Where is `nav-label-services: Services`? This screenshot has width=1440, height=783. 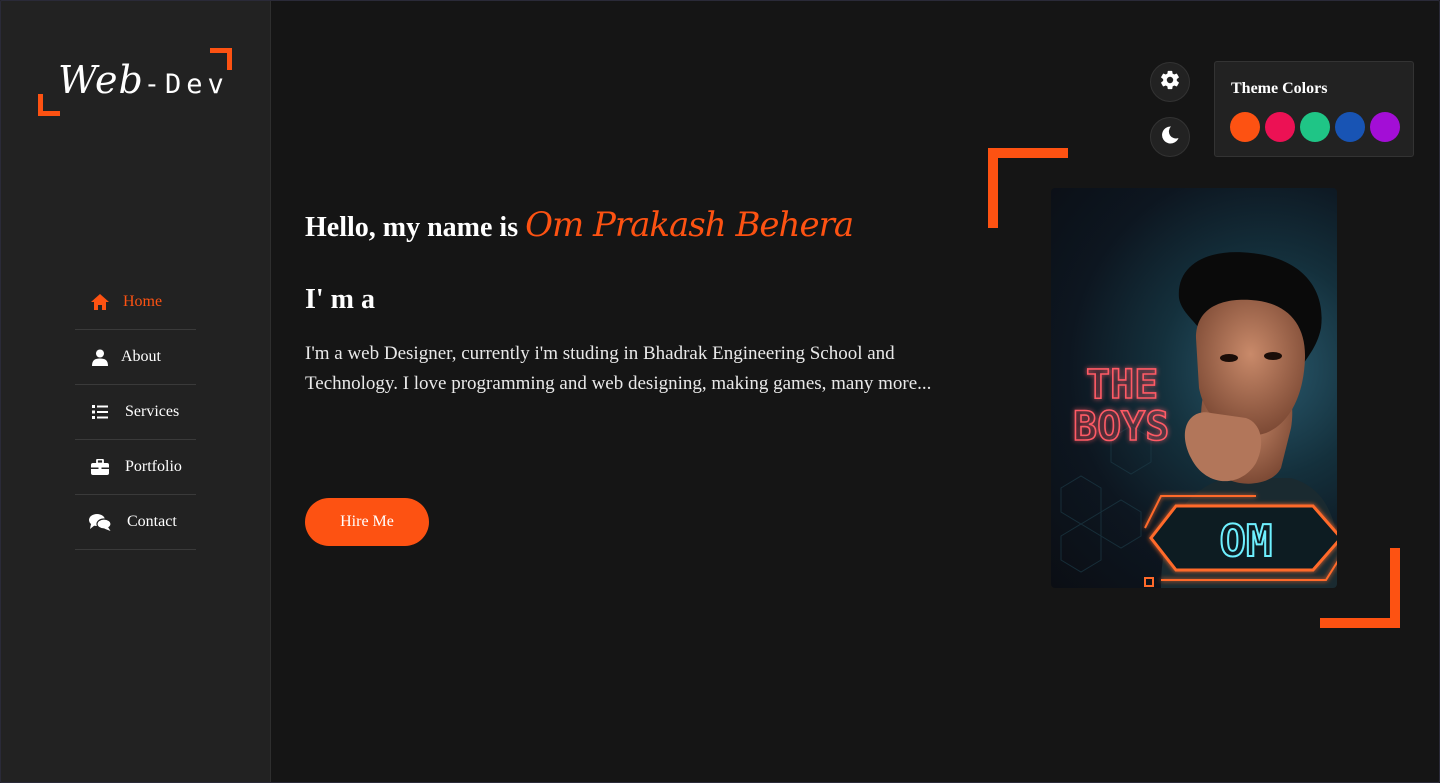
nav-label-services: Services is located at coordinates (152, 411).